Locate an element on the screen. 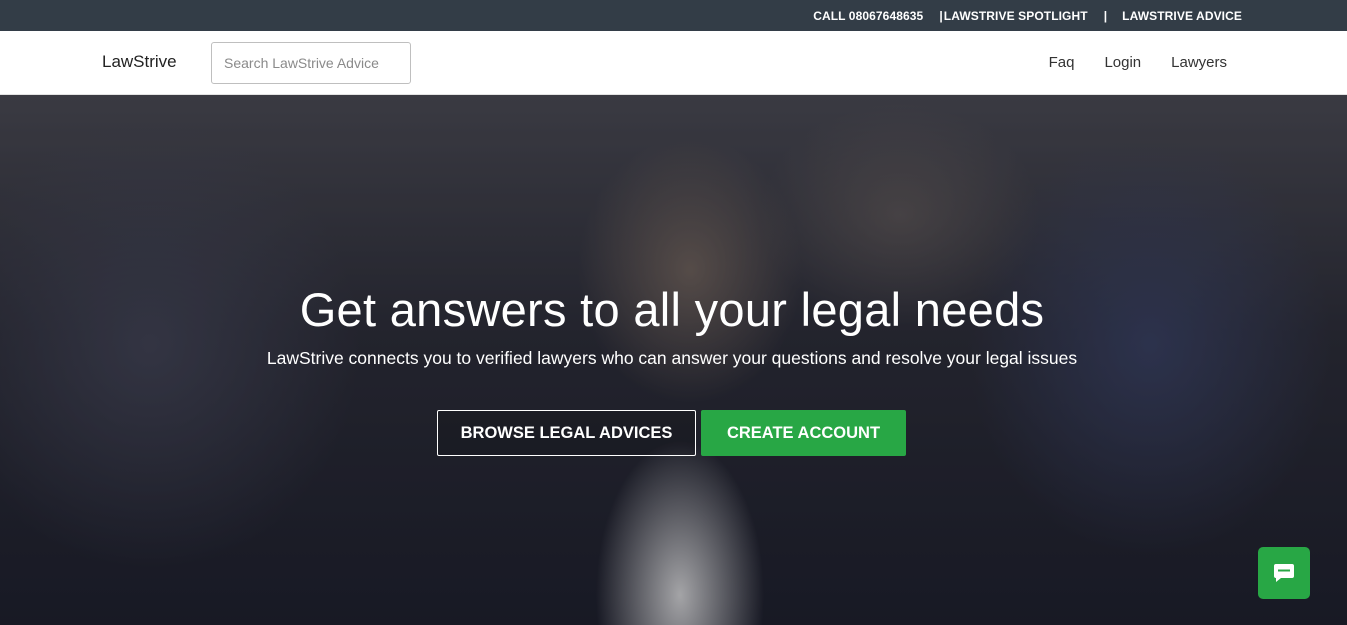  hero-title: Get answers to all your legal needs is located at coordinates (672, 309).